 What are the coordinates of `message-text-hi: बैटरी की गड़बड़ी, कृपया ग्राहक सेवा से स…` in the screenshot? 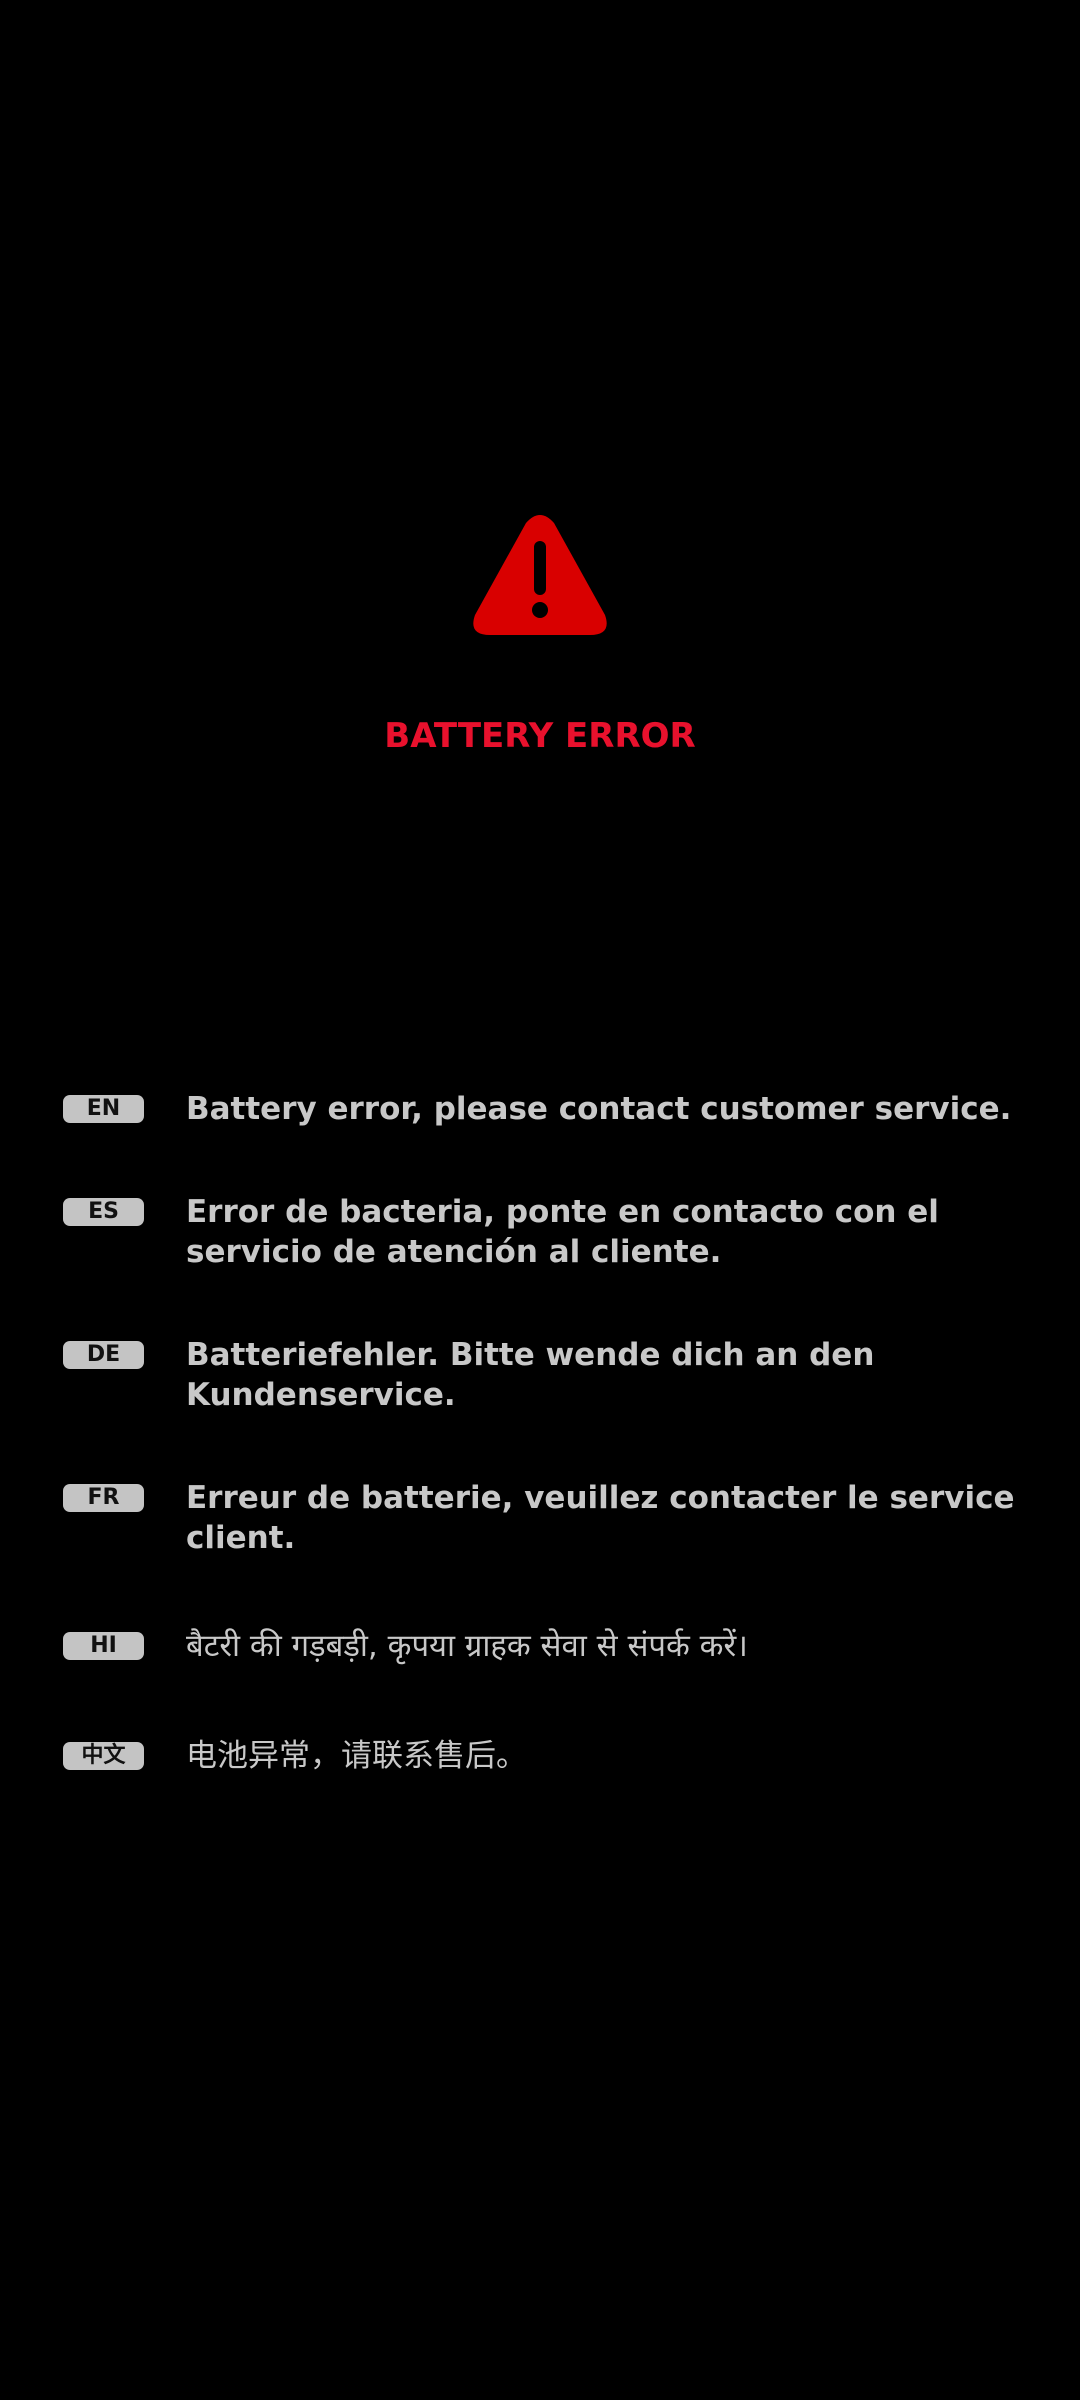 It's located at (467, 1646).